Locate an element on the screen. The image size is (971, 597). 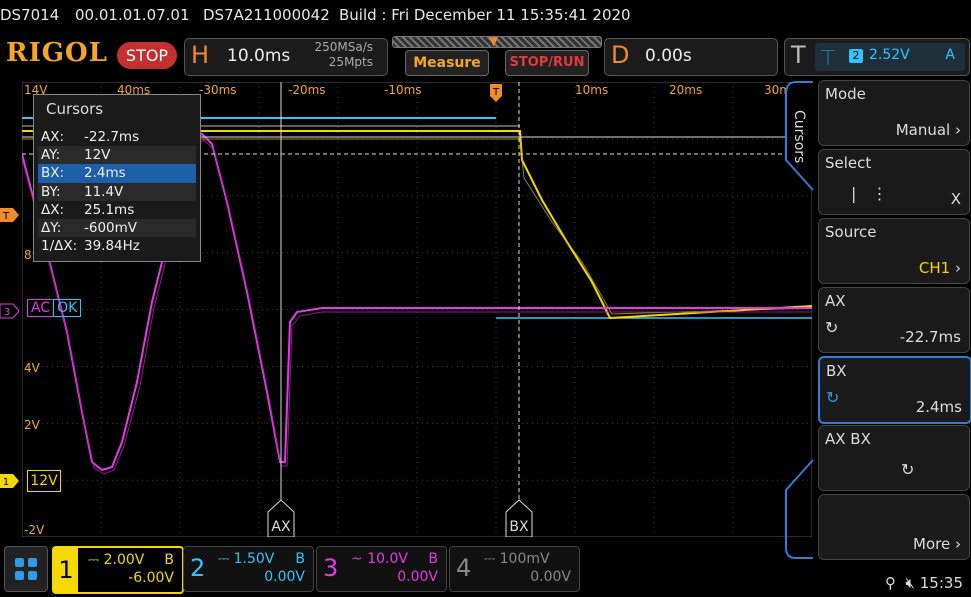
trigger-info: ⏉ 2 2.52V A is located at coordinates (890, 57).